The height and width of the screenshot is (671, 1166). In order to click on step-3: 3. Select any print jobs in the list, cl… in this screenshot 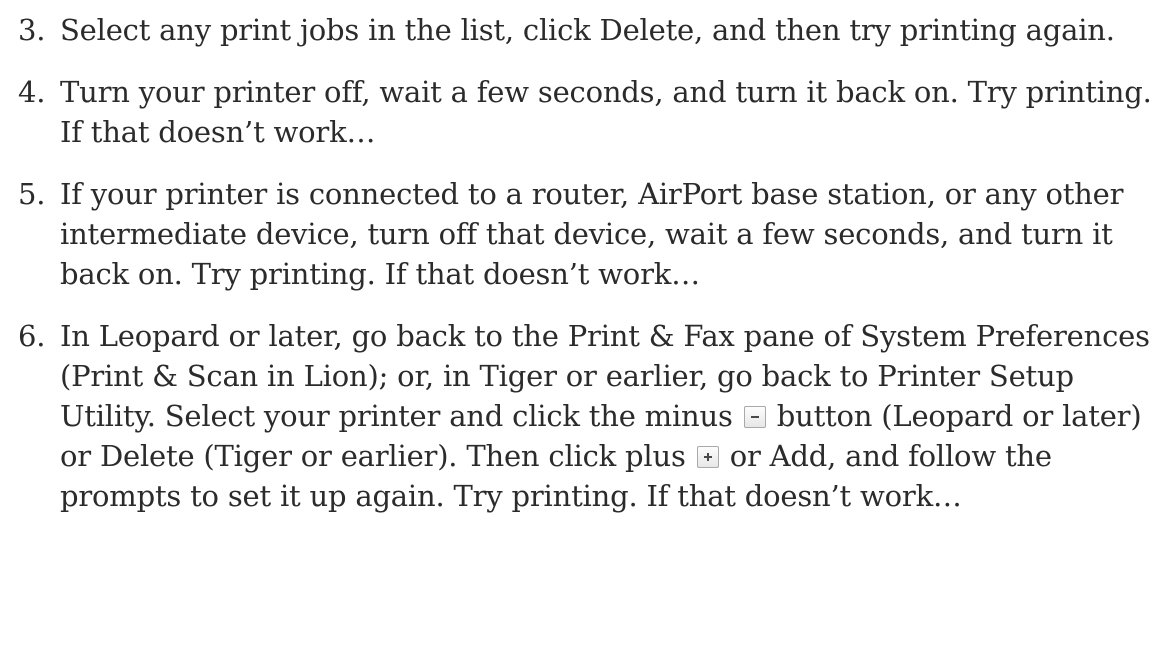, I will do `click(583, 25)`.